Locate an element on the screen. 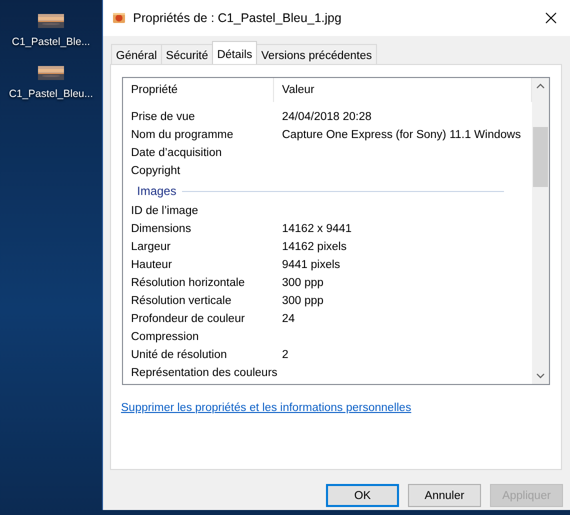  property-value: 14162 x 9441 is located at coordinates (316, 229).